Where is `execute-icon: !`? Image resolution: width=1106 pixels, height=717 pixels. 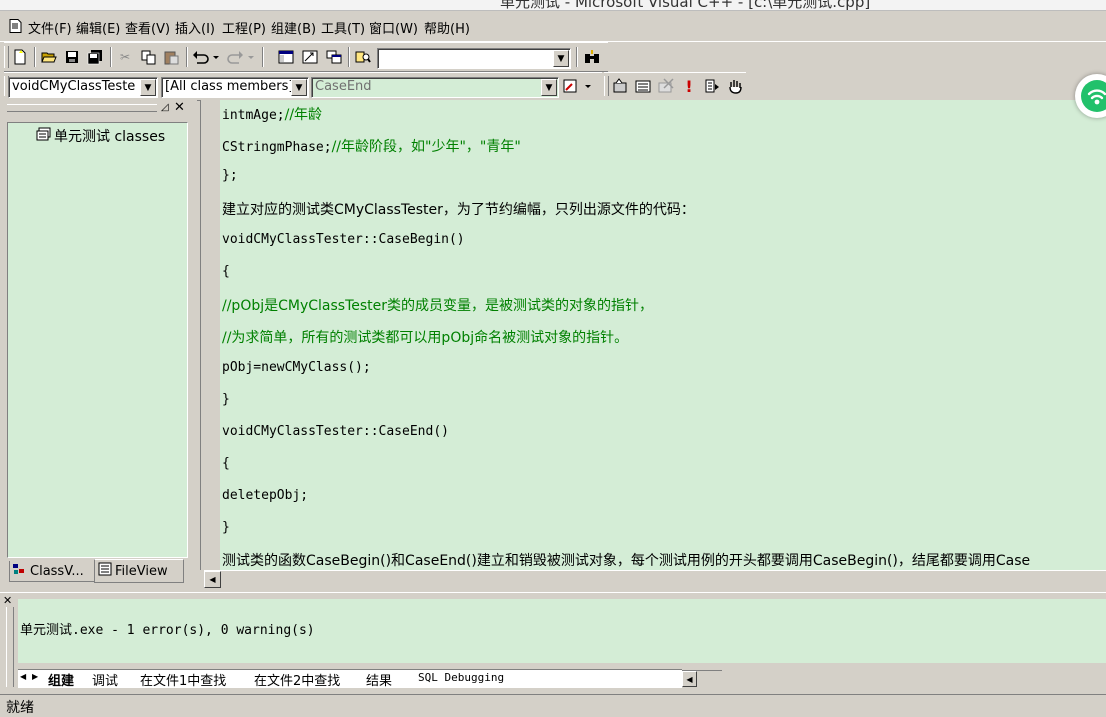
execute-icon: ! is located at coordinates (689, 86).